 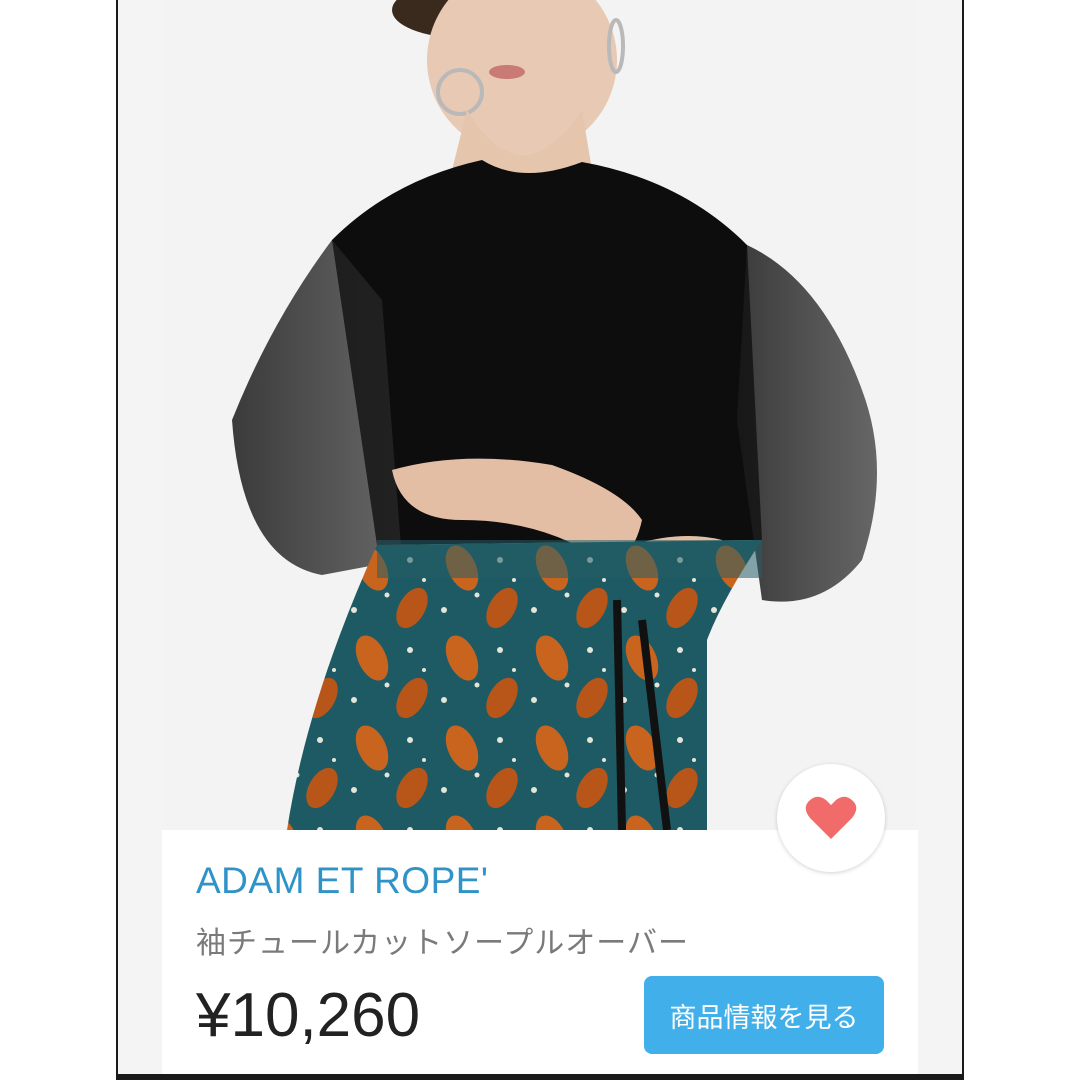 What do you see at coordinates (342, 881) in the screenshot?
I see `brand-name: ADAM ET ROPE'` at bounding box center [342, 881].